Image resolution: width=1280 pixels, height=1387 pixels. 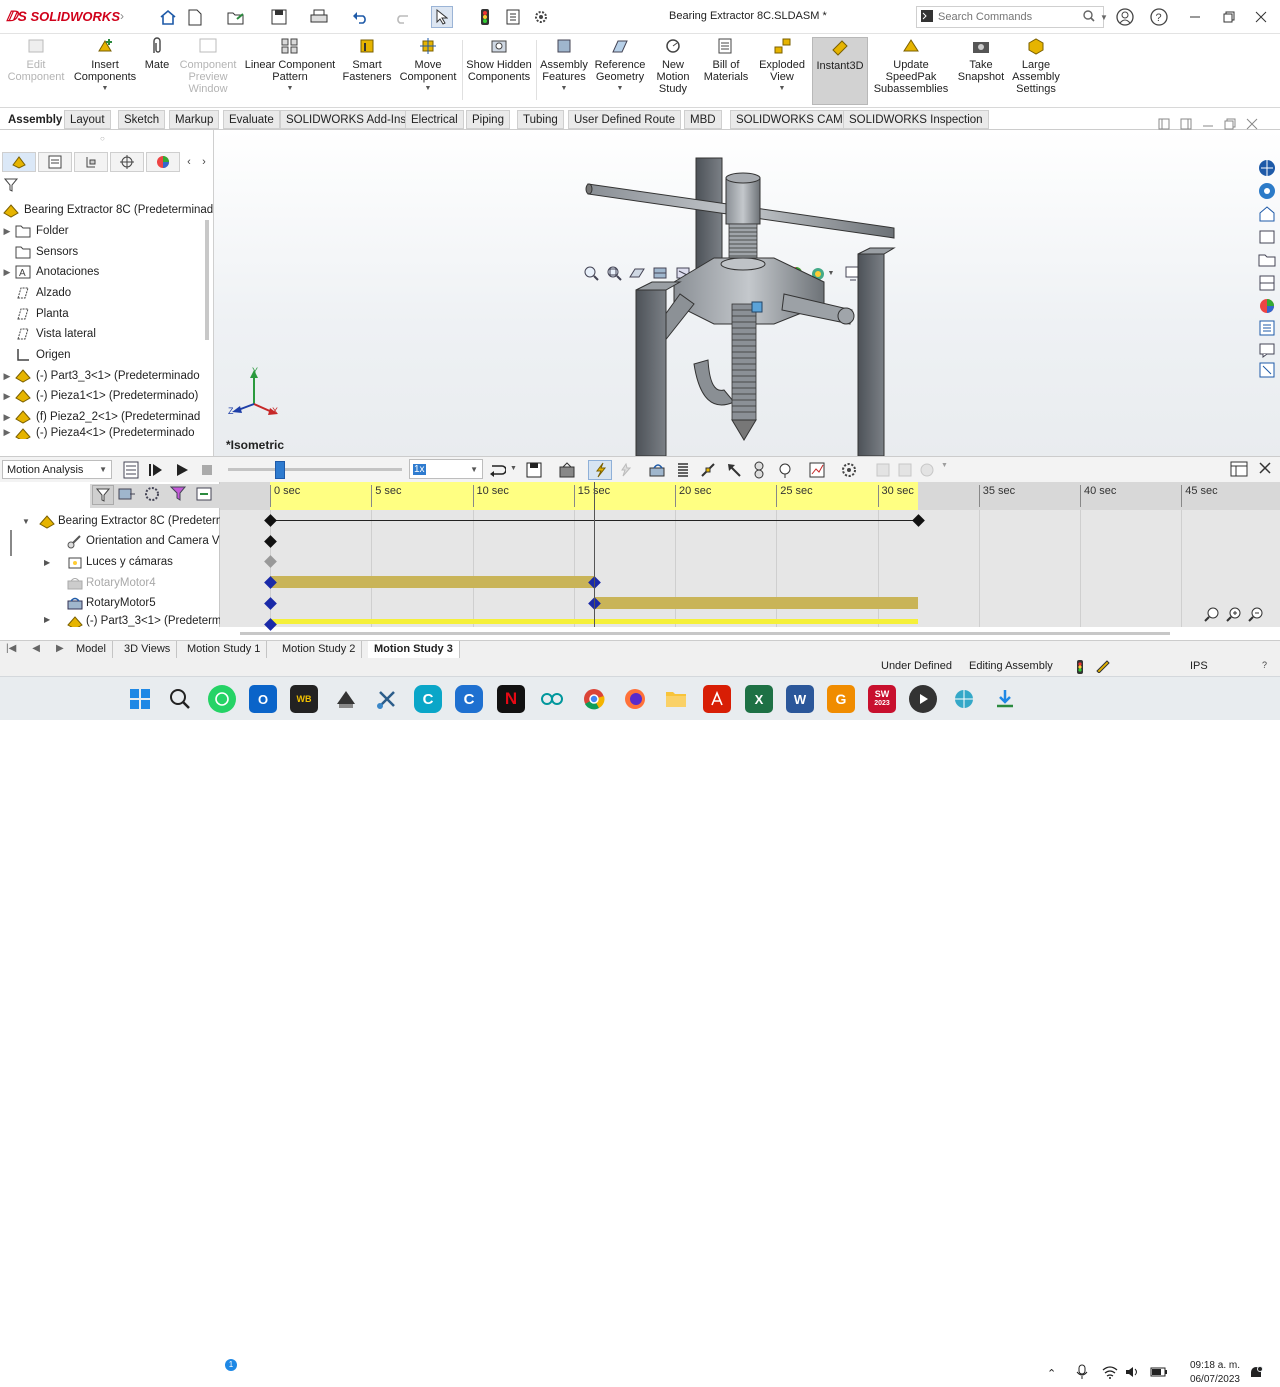 What do you see at coordinates (100, 376) in the screenshot?
I see `tree-item-part3: ▶ (-) Part3_3<1> (Predeterminado` at bounding box center [100, 376].